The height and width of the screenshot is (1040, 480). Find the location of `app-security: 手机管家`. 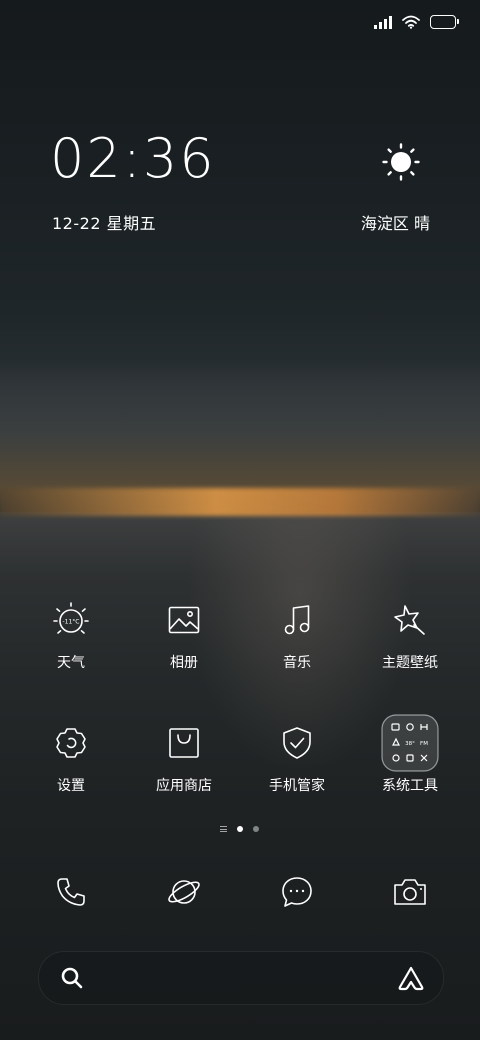

app-security: 手机管家 is located at coordinates (297, 757).